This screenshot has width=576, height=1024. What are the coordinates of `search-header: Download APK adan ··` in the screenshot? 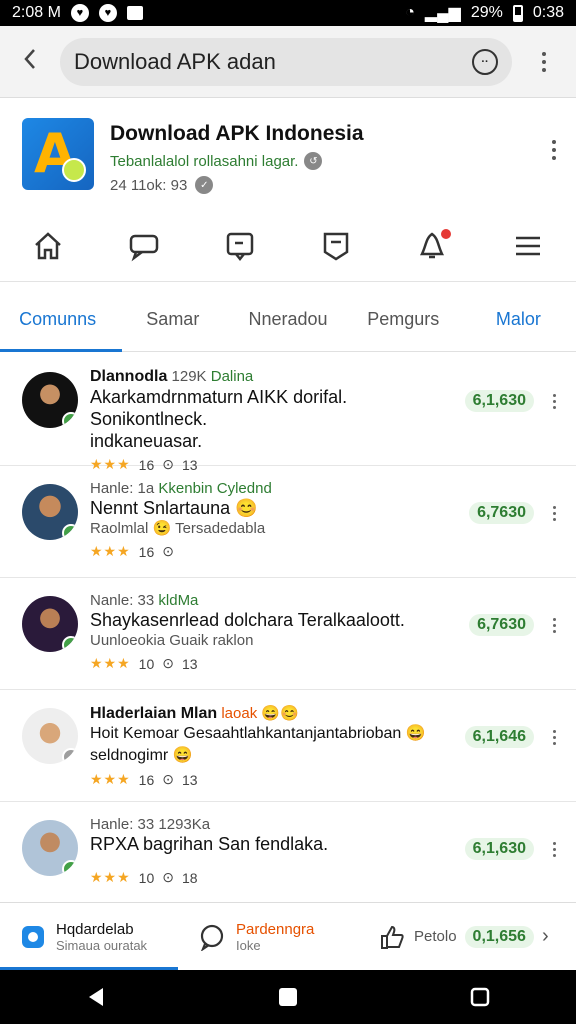 It's located at (288, 62).